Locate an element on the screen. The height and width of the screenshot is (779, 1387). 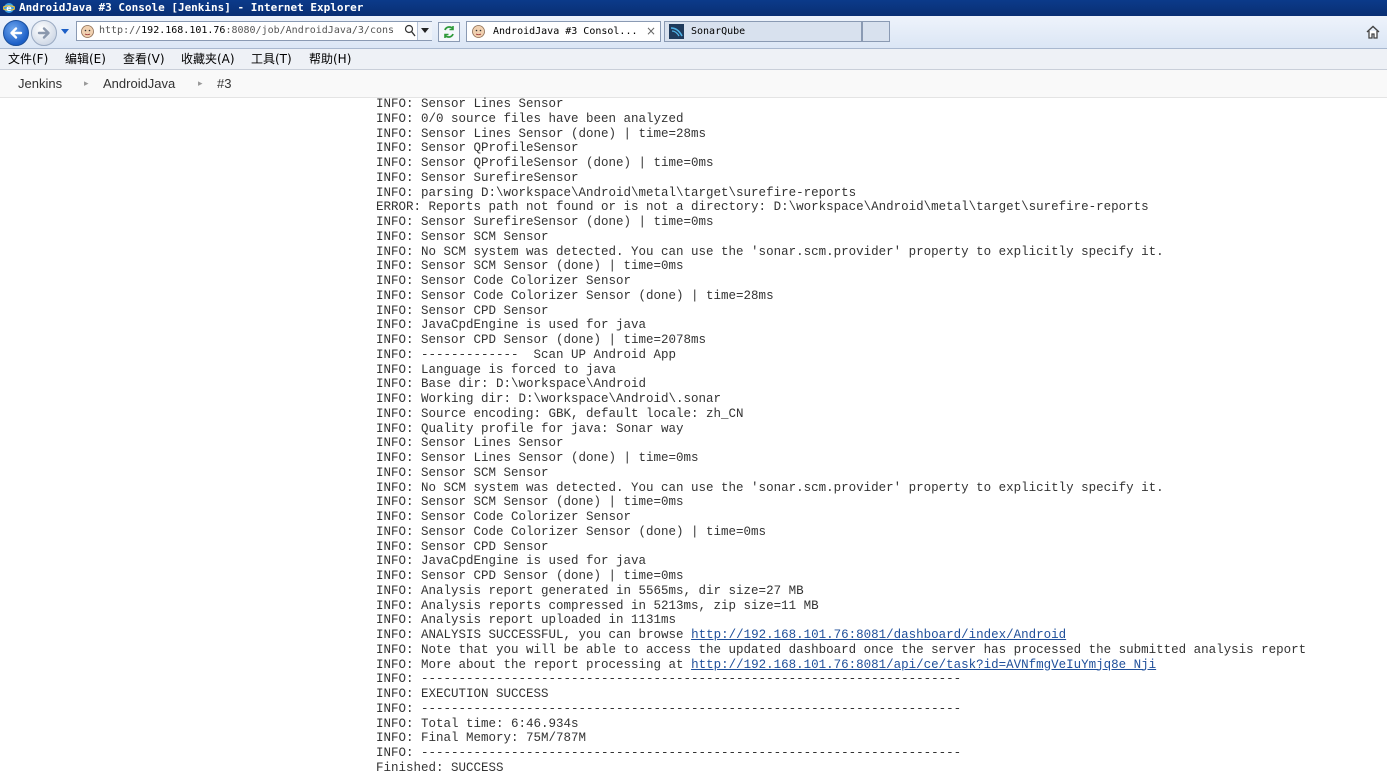
menu-file: 文件(F) is located at coordinates (28, 59).